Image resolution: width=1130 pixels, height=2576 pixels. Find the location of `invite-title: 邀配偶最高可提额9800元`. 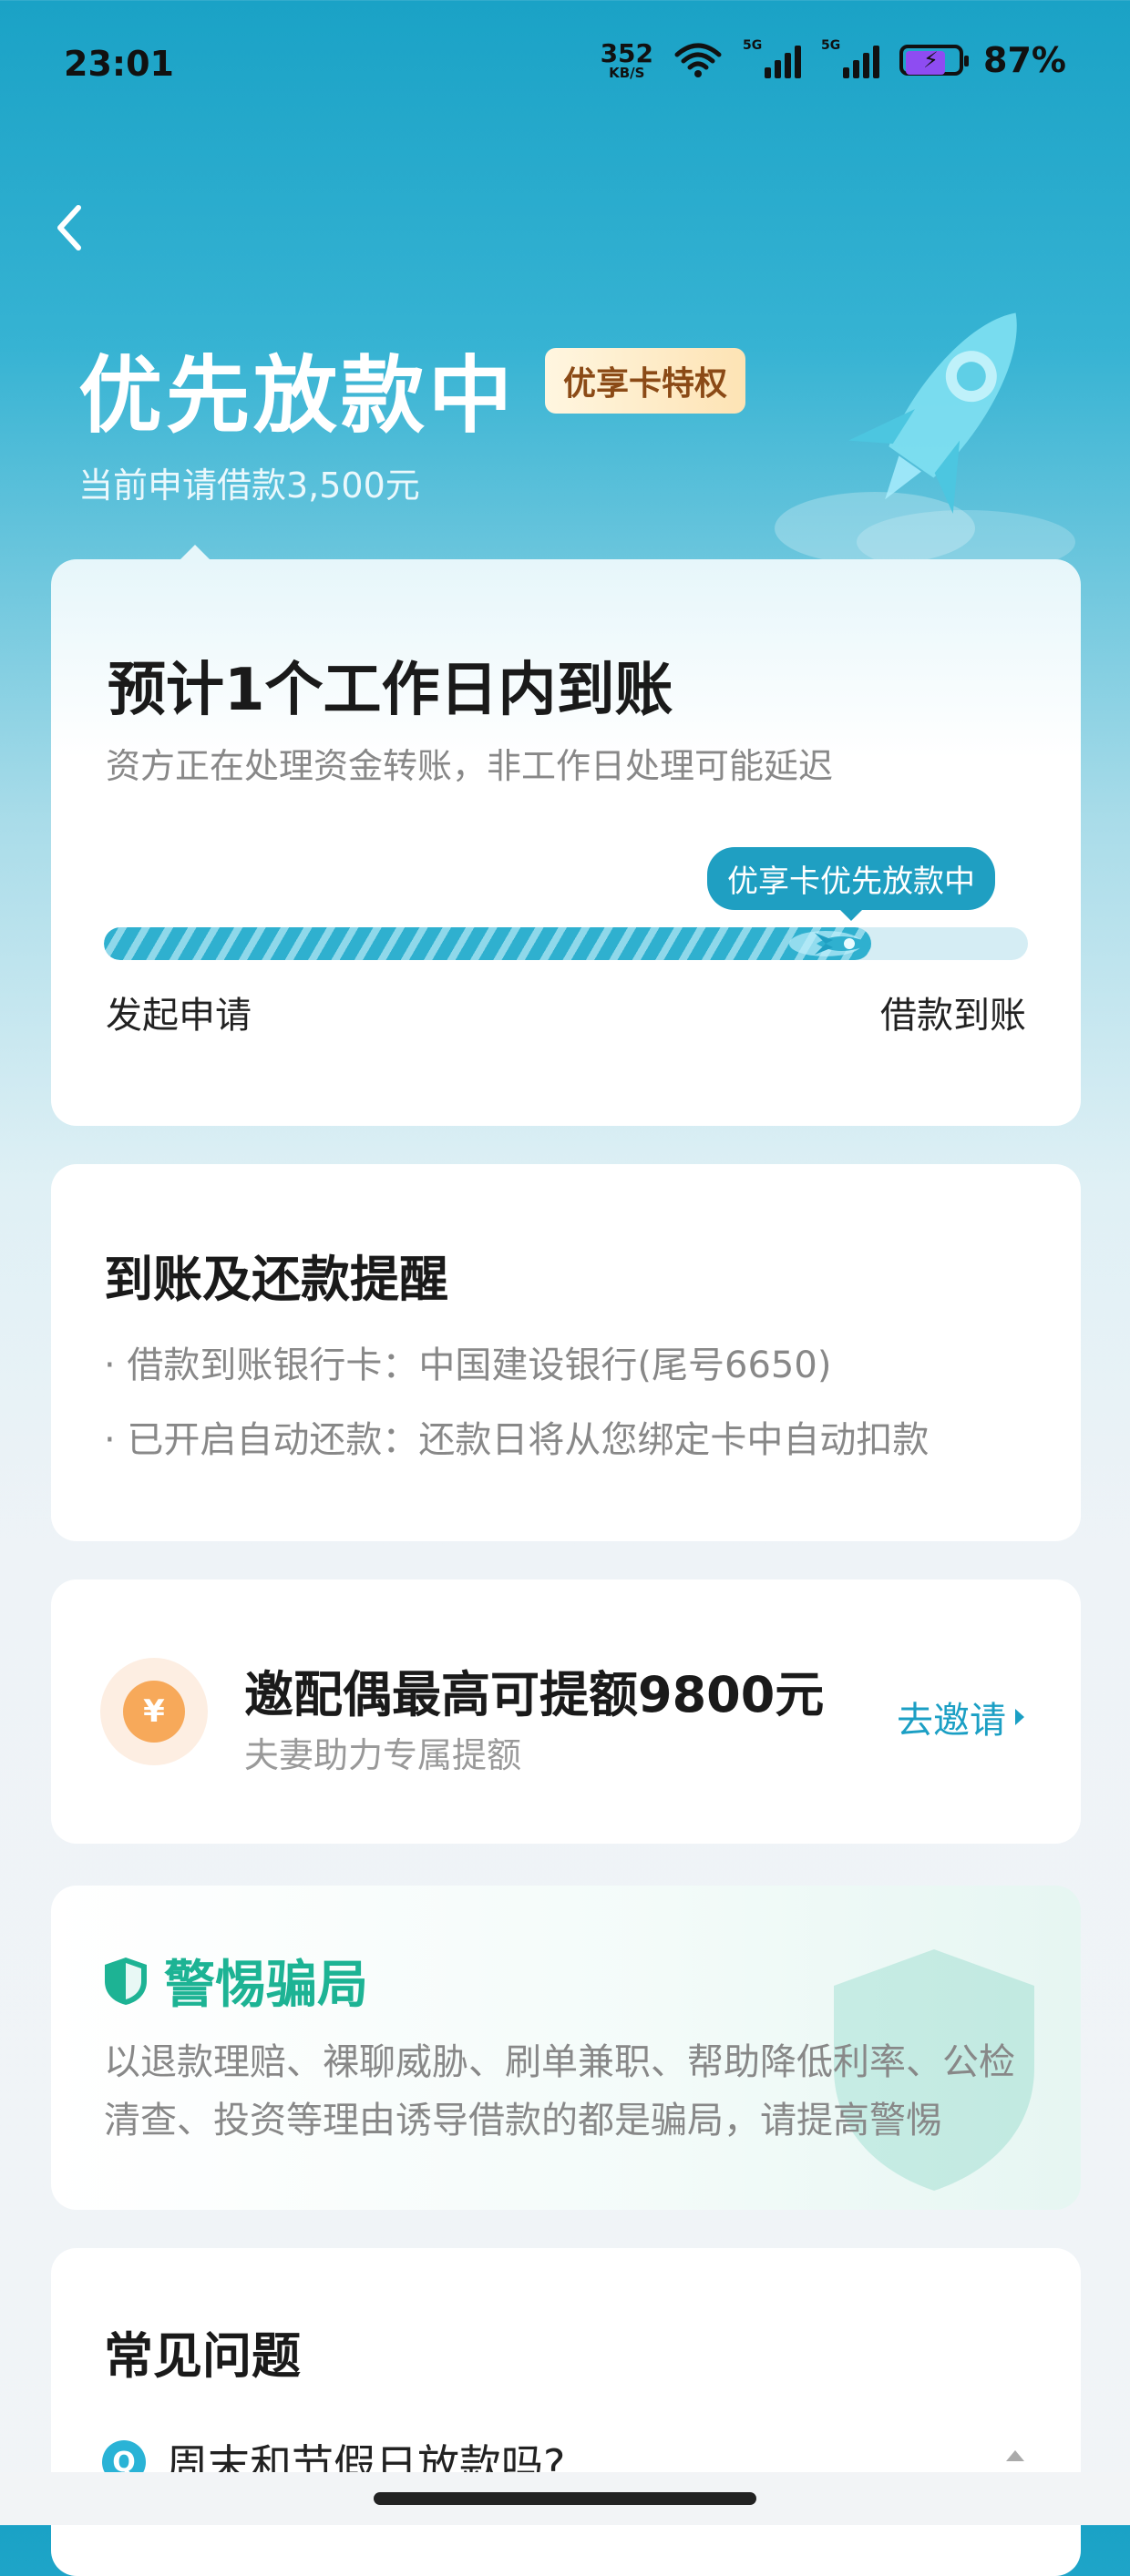

invite-title: 邀配偶最高可提额9800元 is located at coordinates (534, 1694).